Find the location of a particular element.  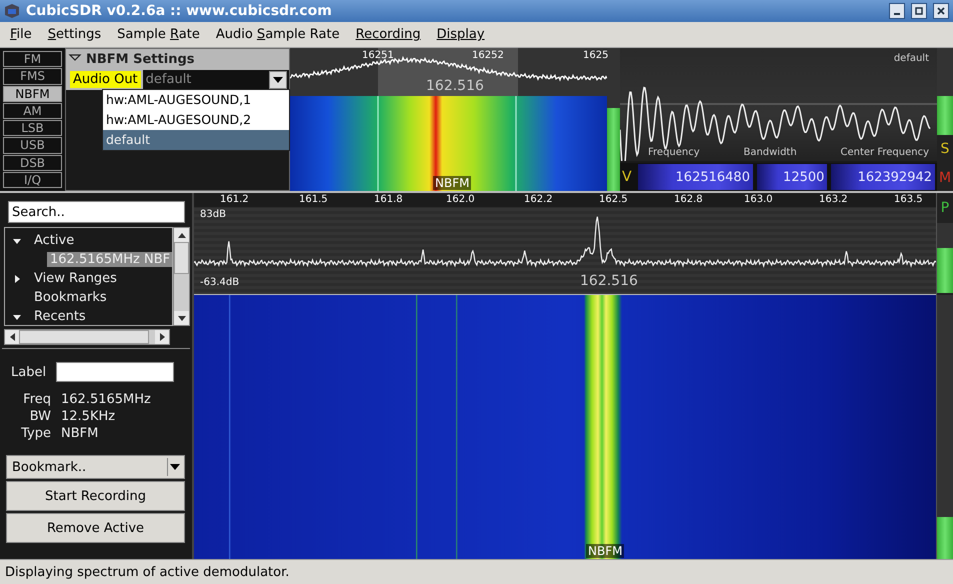

field-name: BW is located at coordinates (39, 416).